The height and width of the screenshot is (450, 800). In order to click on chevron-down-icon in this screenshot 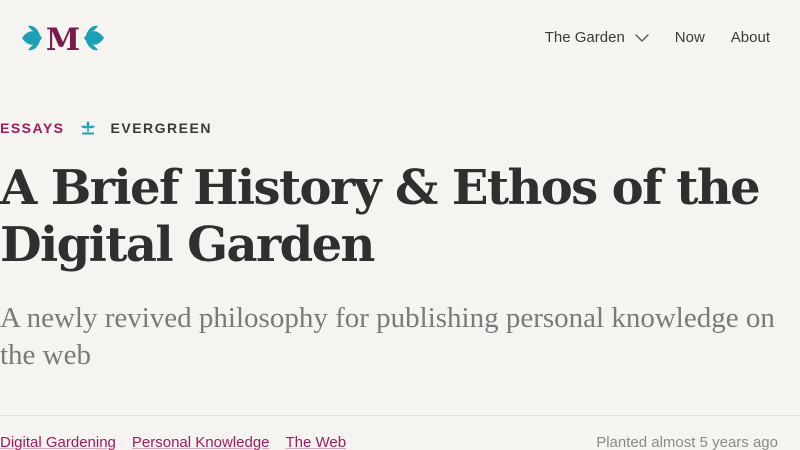, I will do `click(642, 37)`.